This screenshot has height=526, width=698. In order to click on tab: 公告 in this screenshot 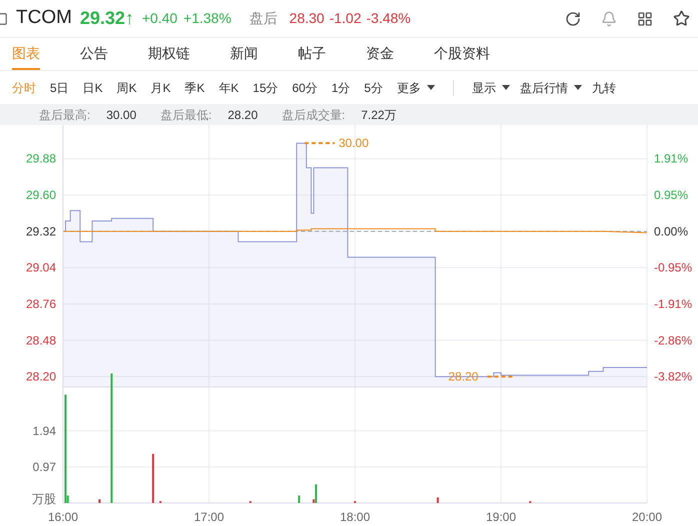, I will do `click(94, 54)`.